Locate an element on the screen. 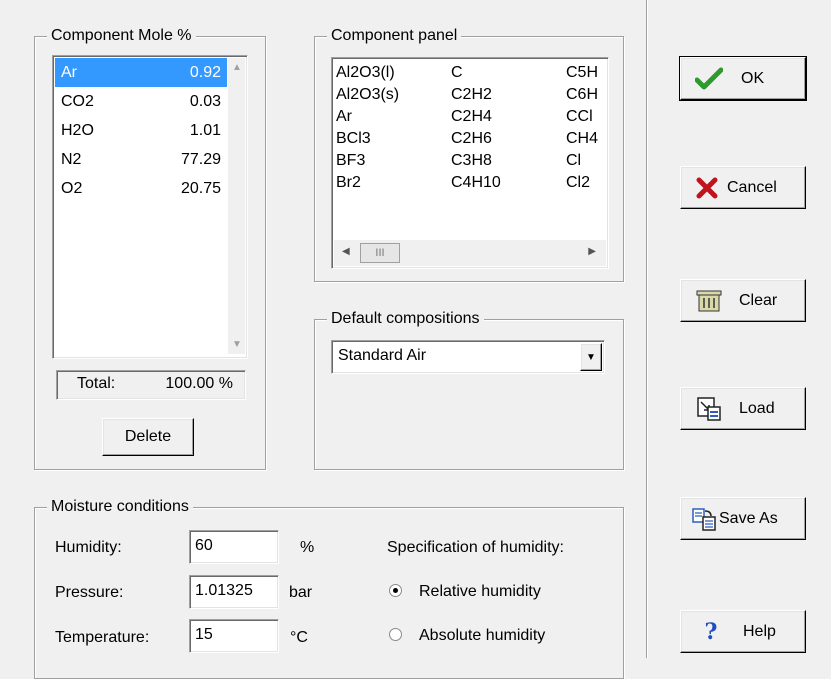 The width and height of the screenshot is (831, 679). component-mole-value: 0.92 is located at coordinates (205, 72).